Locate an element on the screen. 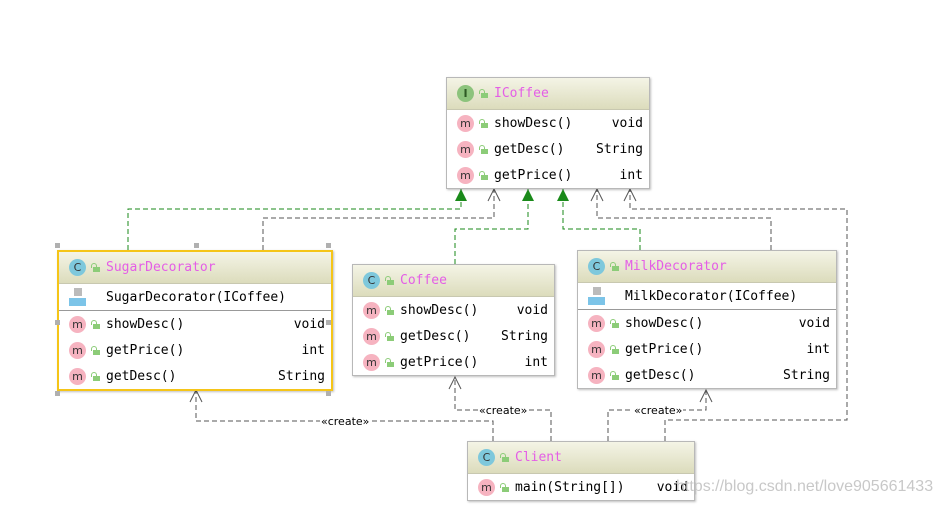 Image resolution: width=943 pixels, height=507 pixels. class-header: I ICoffee is located at coordinates (548, 94).